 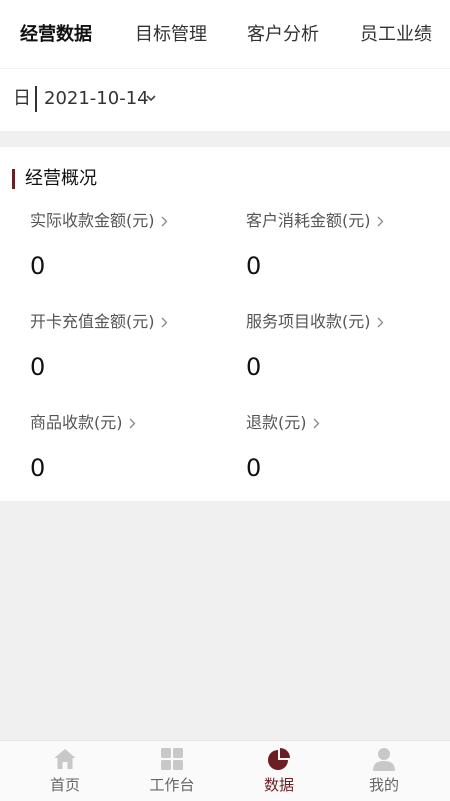 What do you see at coordinates (61, 178) in the screenshot?
I see `section-title: 经营概况` at bounding box center [61, 178].